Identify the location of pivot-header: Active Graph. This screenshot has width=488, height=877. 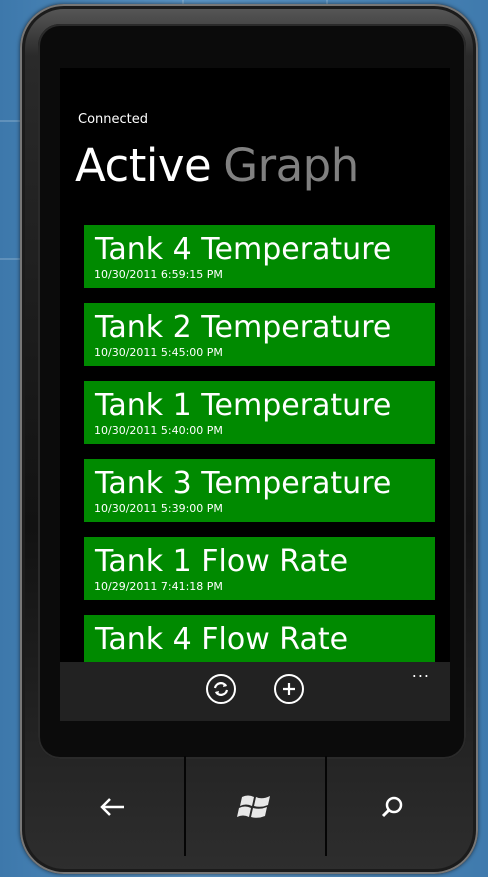
(217, 166).